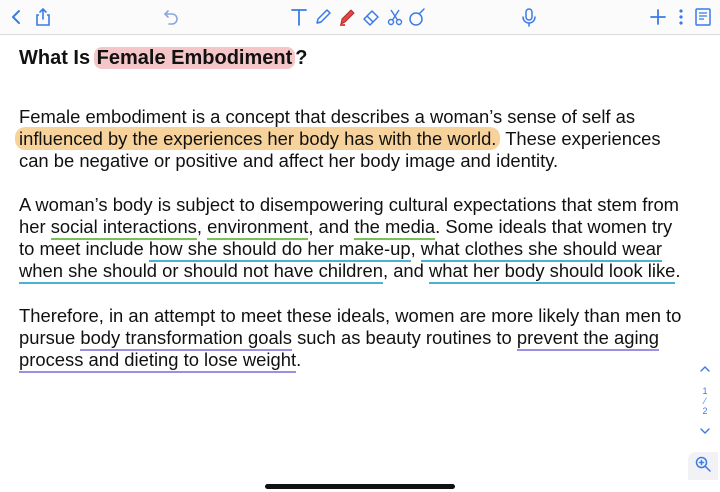 Image resolution: width=720 pixels, height=492 pixels. Describe the element at coordinates (395, 17) in the screenshot. I see `lasso-icon` at that location.